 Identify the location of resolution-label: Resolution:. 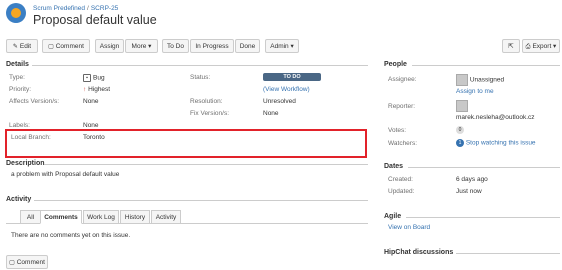
(206, 101).